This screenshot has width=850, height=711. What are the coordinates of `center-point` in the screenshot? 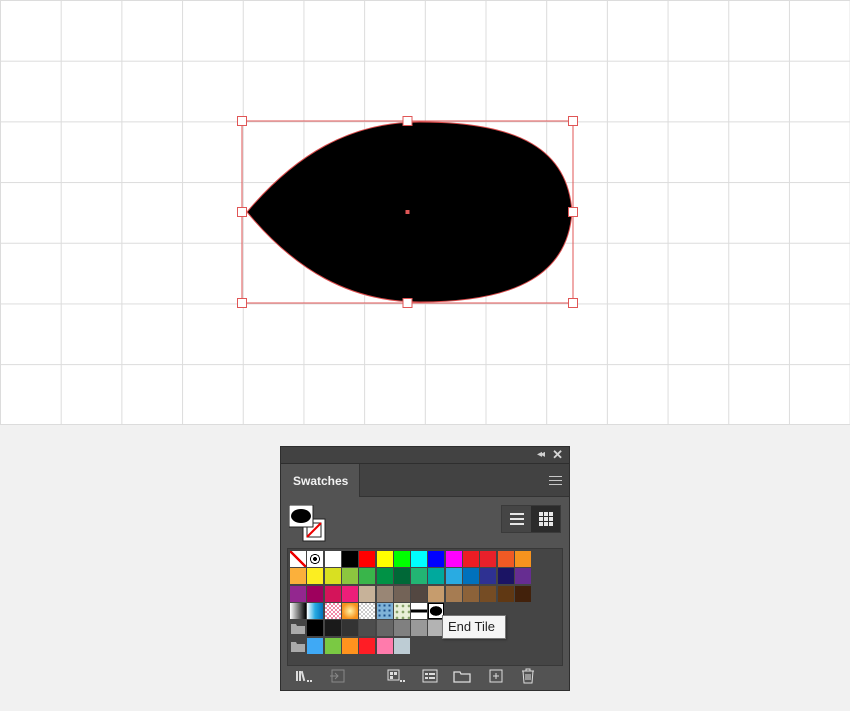 It's located at (407, 212).